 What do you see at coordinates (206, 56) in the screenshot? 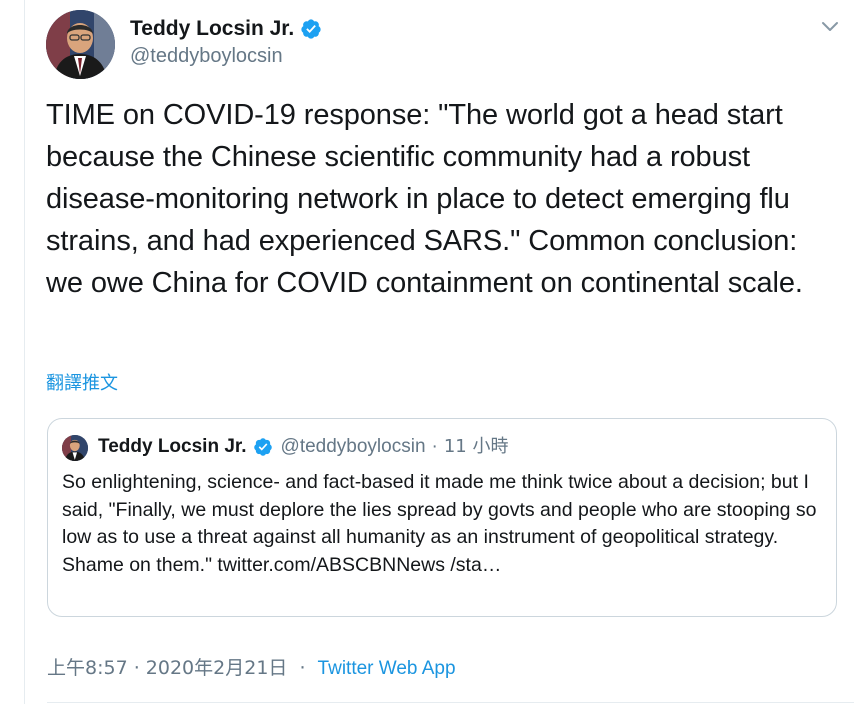
I see `author-handle: @teddyboylocsin` at bounding box center [206, 56].